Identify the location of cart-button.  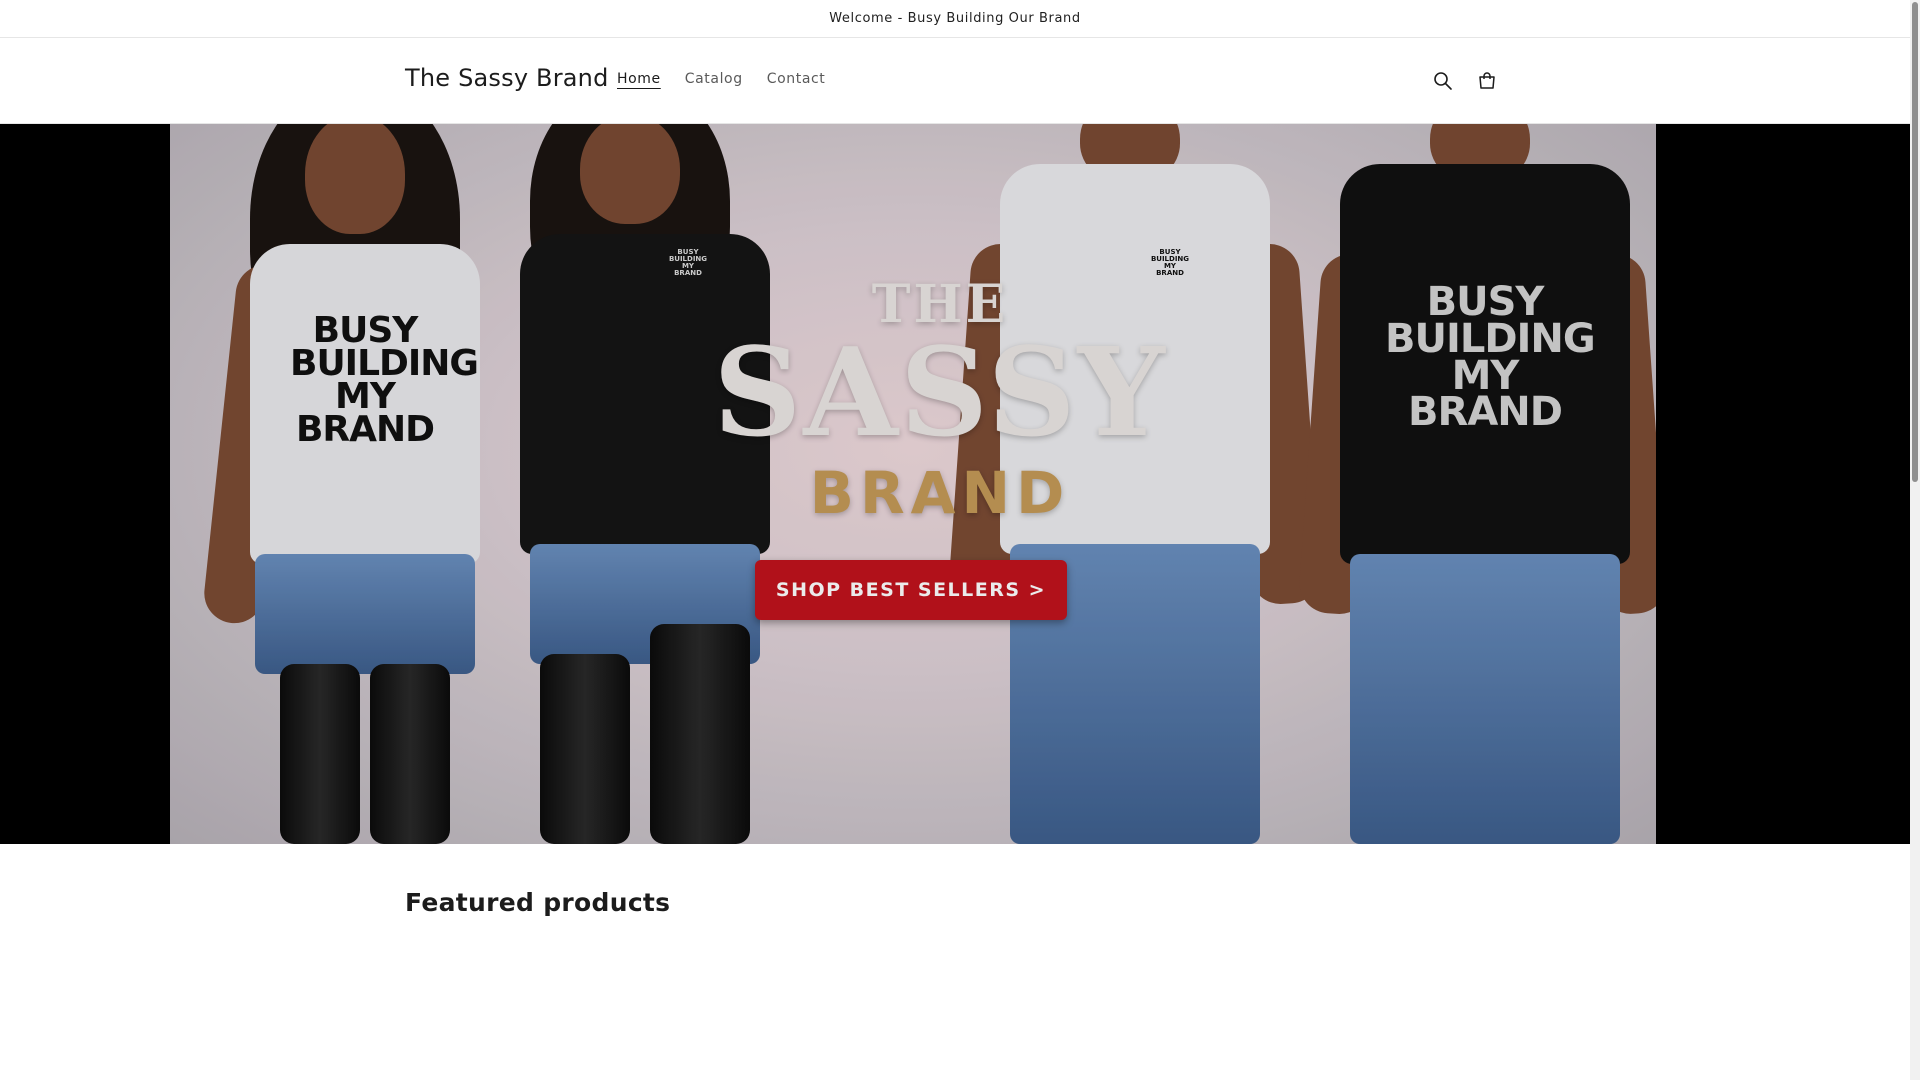
(1487, 81).